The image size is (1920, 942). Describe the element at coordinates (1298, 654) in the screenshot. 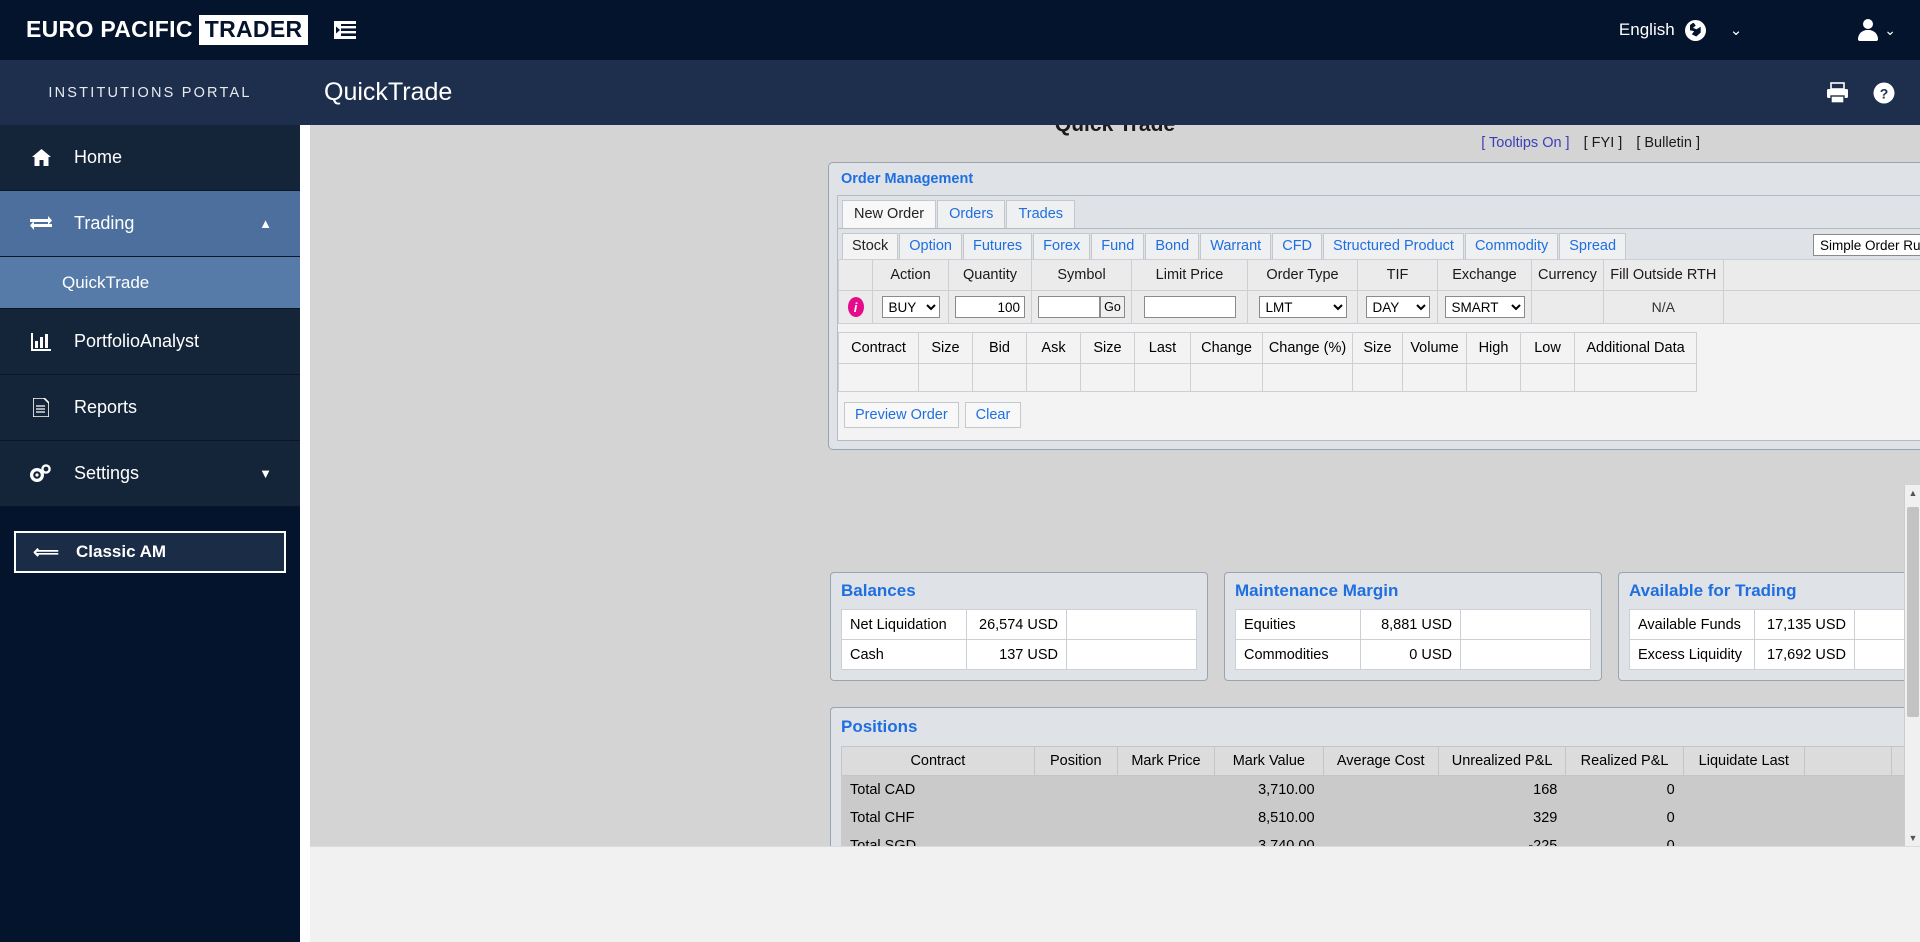

I see `margin-label-commodities: Commodities` at that location.